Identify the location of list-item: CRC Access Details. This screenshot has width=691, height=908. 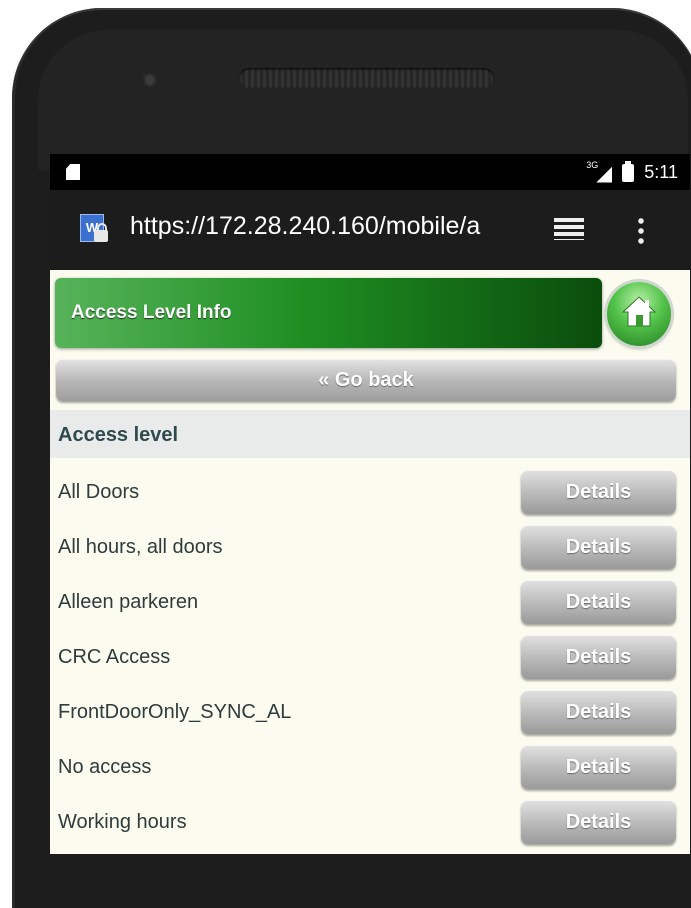
(370, 658).